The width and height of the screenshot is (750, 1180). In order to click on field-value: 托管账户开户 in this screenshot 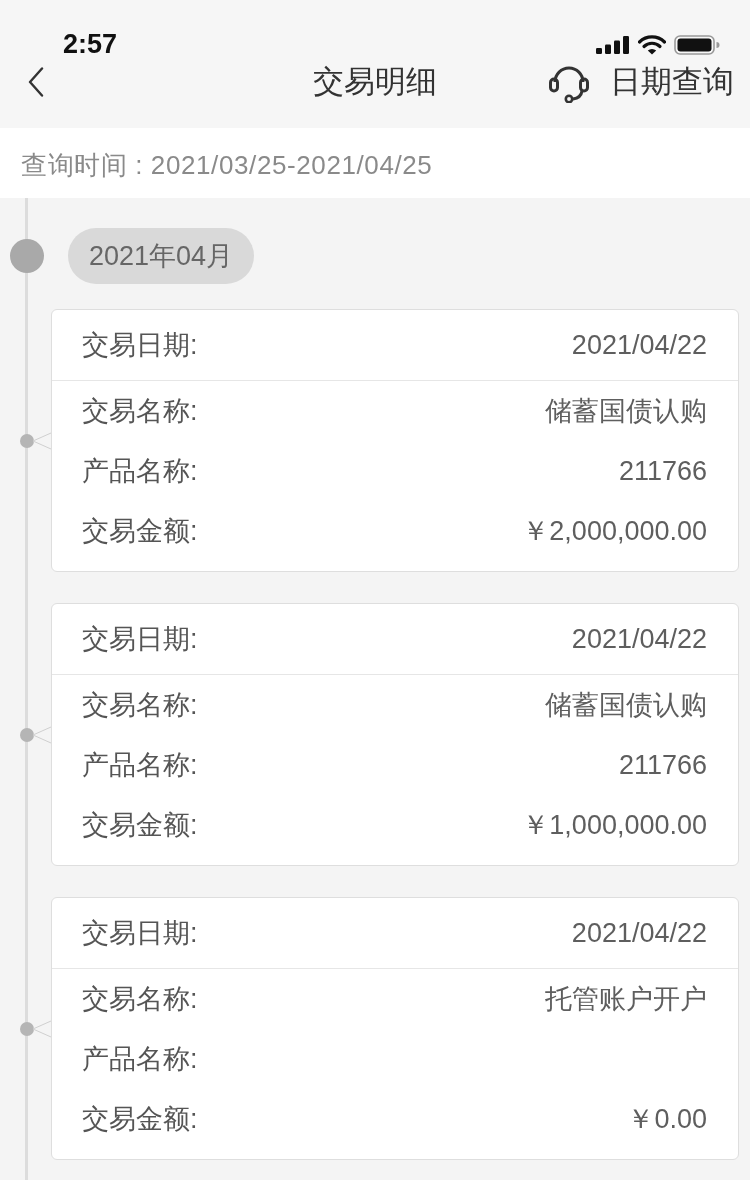, I will do `click(626, 999)`.